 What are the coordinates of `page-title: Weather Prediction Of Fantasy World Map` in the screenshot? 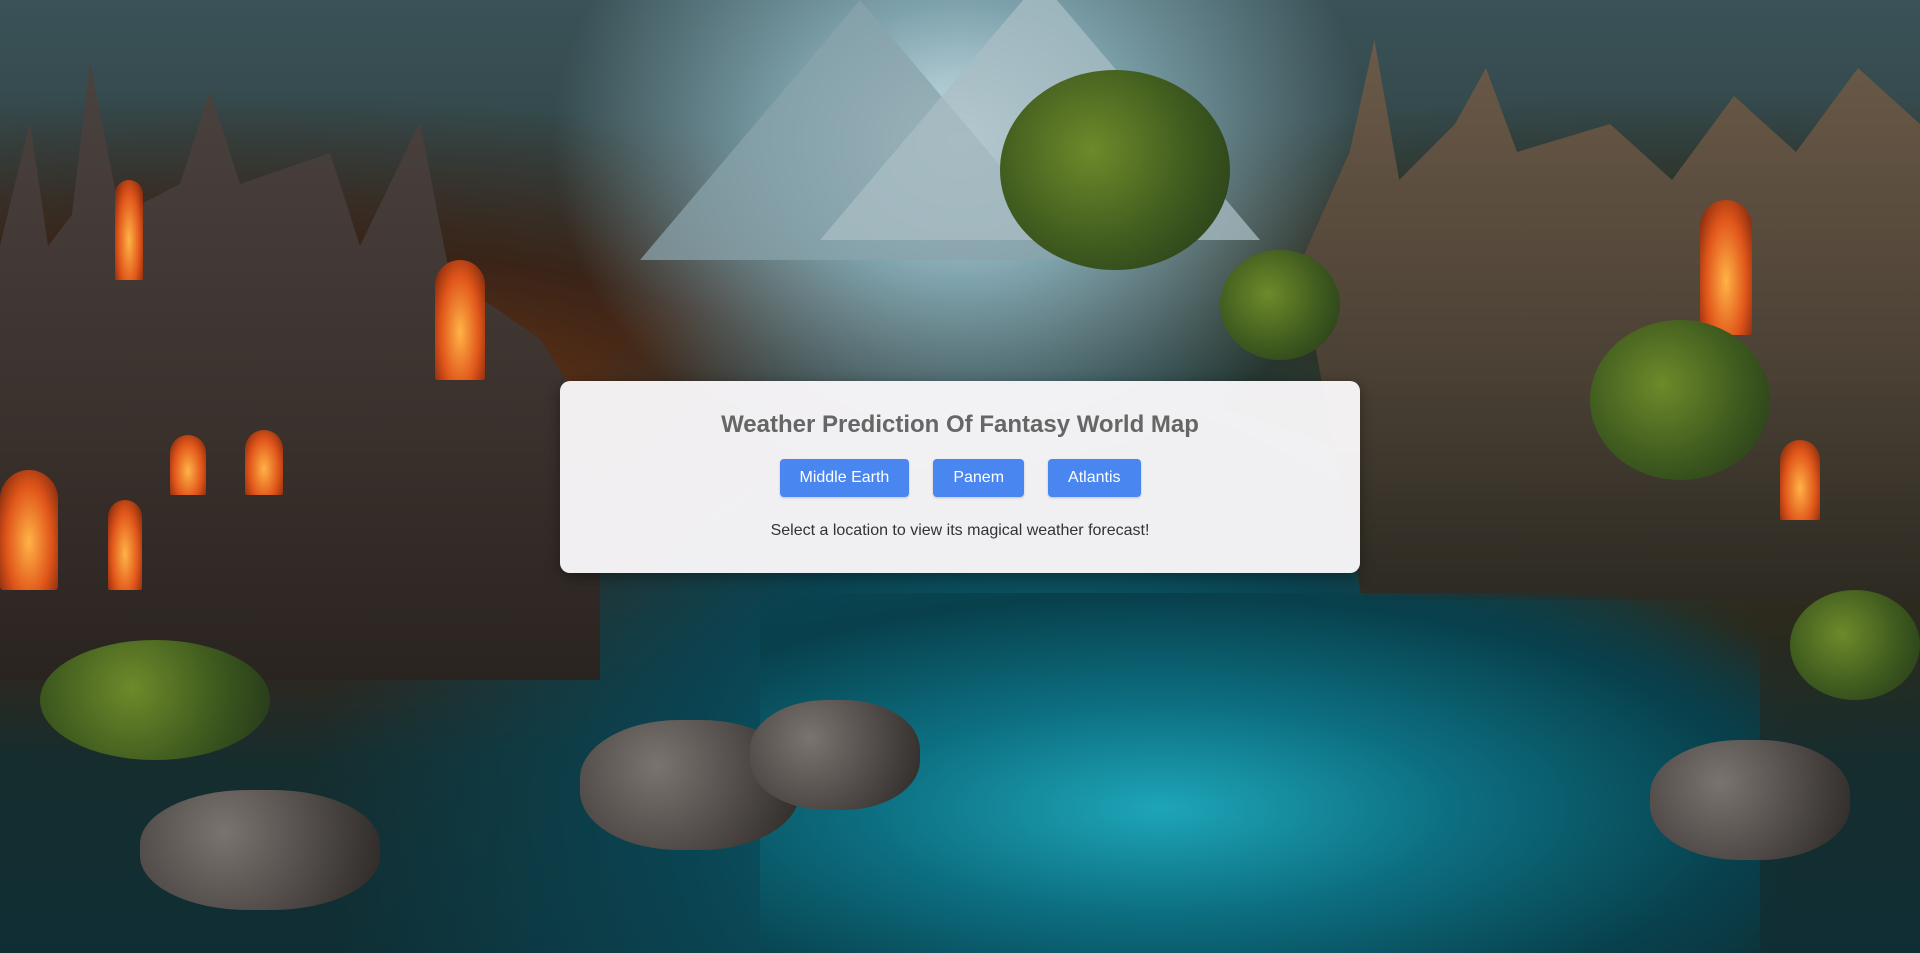 It's located at (960, 424).